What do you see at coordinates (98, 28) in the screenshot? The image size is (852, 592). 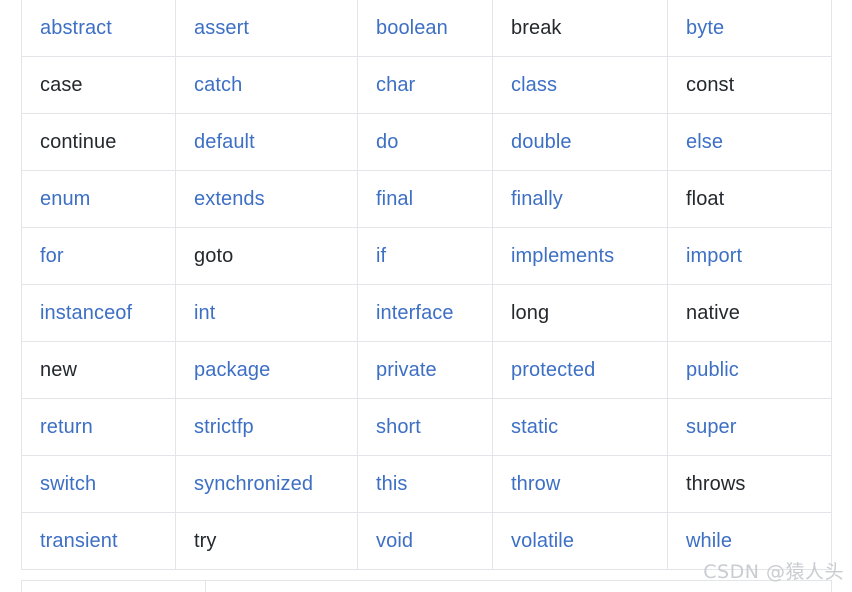 I see `keyword-link: abstract` at bounding box center [98, 28].